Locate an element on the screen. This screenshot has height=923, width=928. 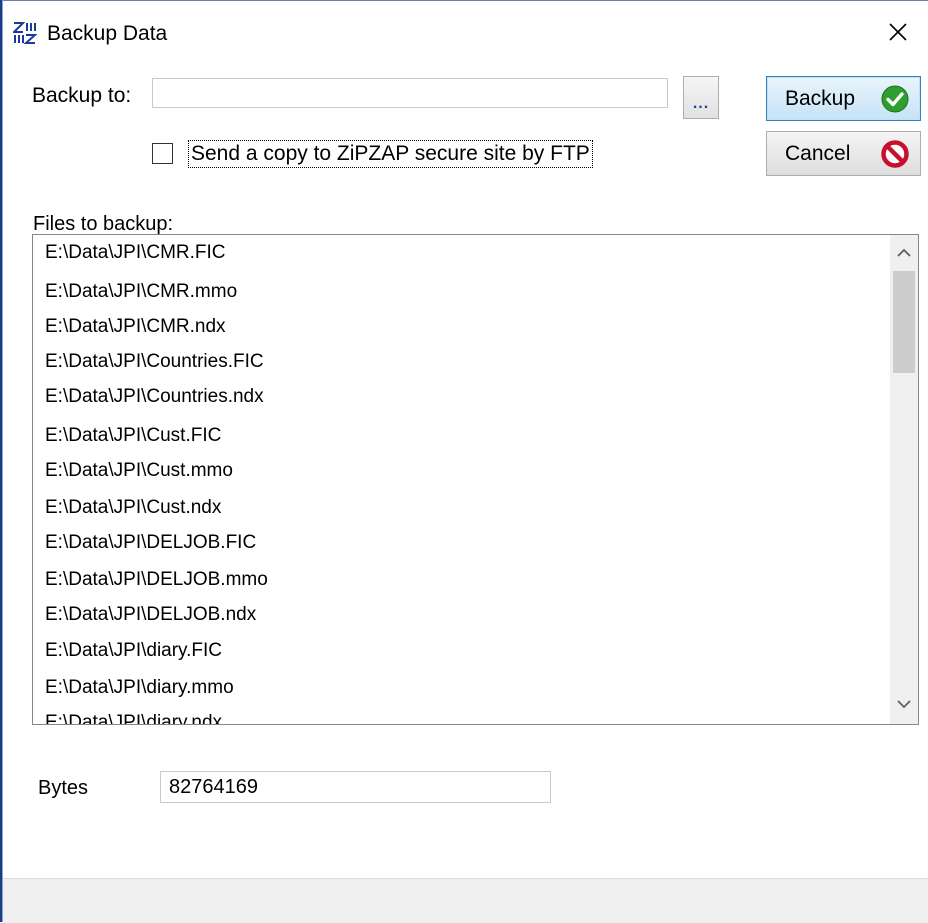
status-bar is located at coordinates (465, 900).